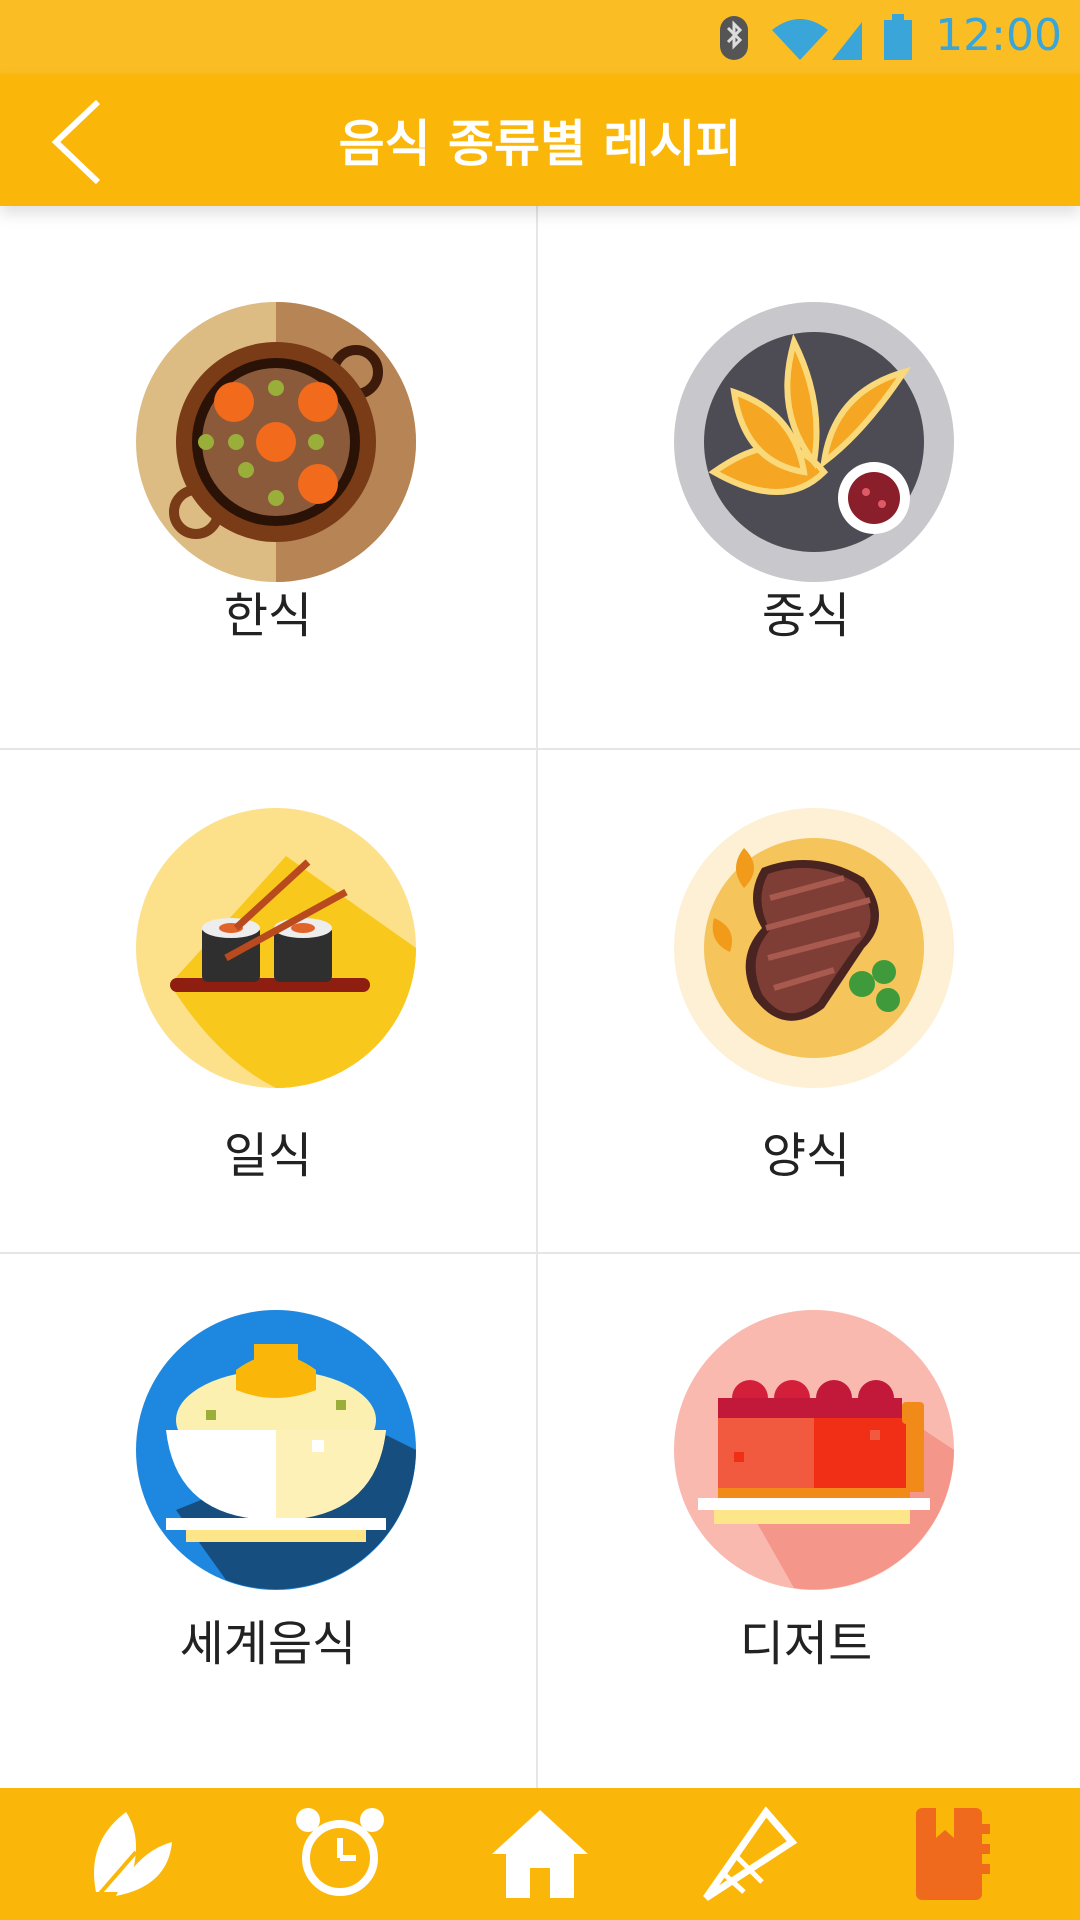 The image size is (1080, 1920). I want to click on signal-icon, so click(847, 41).